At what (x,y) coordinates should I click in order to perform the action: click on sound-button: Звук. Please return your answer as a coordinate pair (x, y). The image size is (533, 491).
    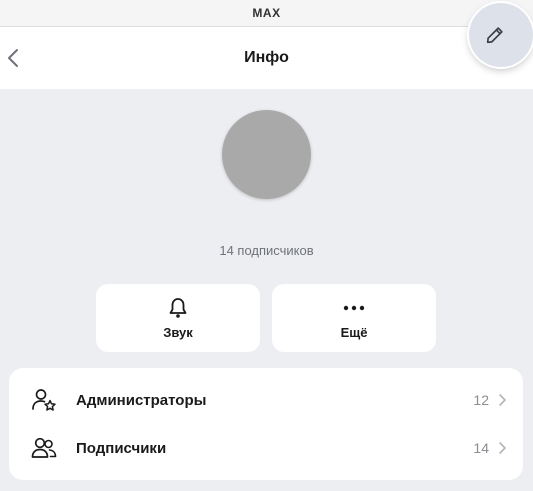
    Looking at the image, I should click on (178, 318).